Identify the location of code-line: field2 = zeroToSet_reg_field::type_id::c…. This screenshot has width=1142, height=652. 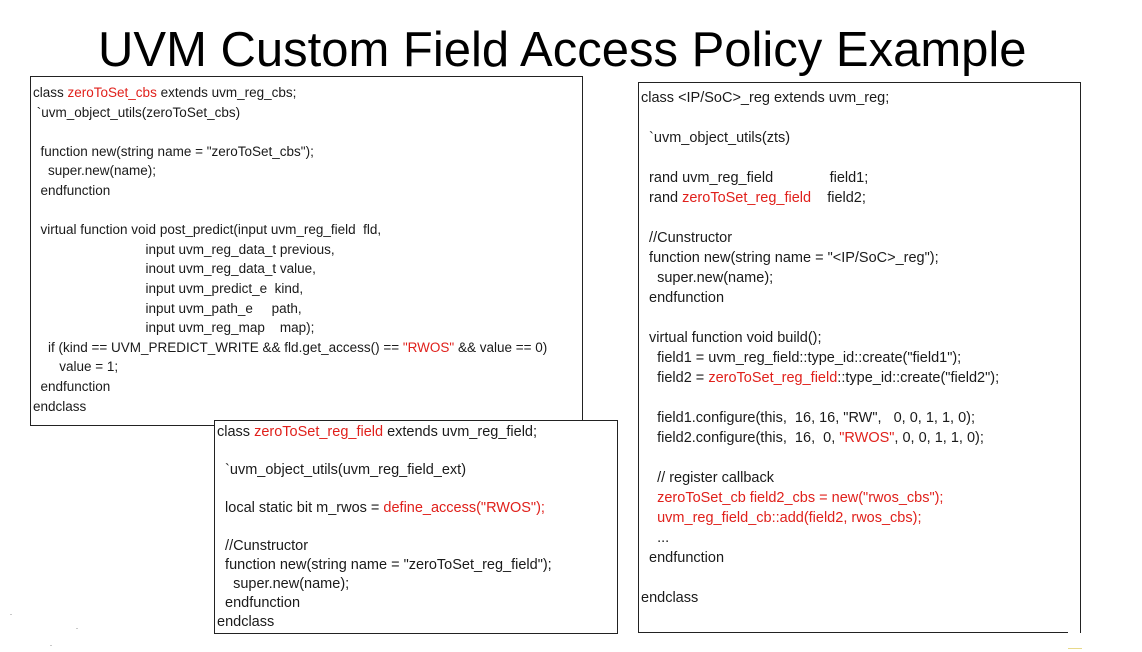
(820, 378).